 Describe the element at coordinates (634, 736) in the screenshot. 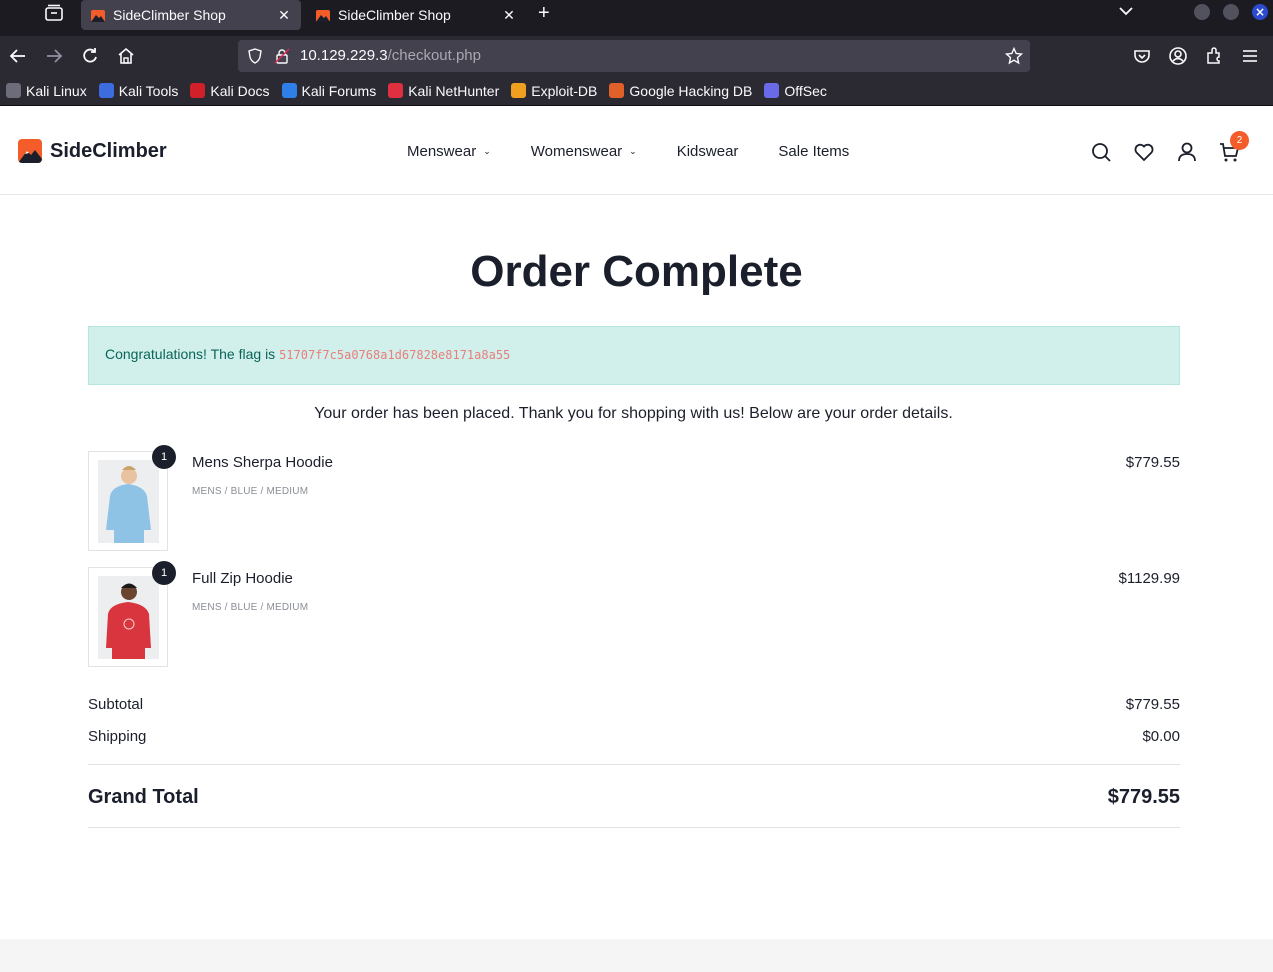

I see `shipping-row: Shipping $0.00` at that location.